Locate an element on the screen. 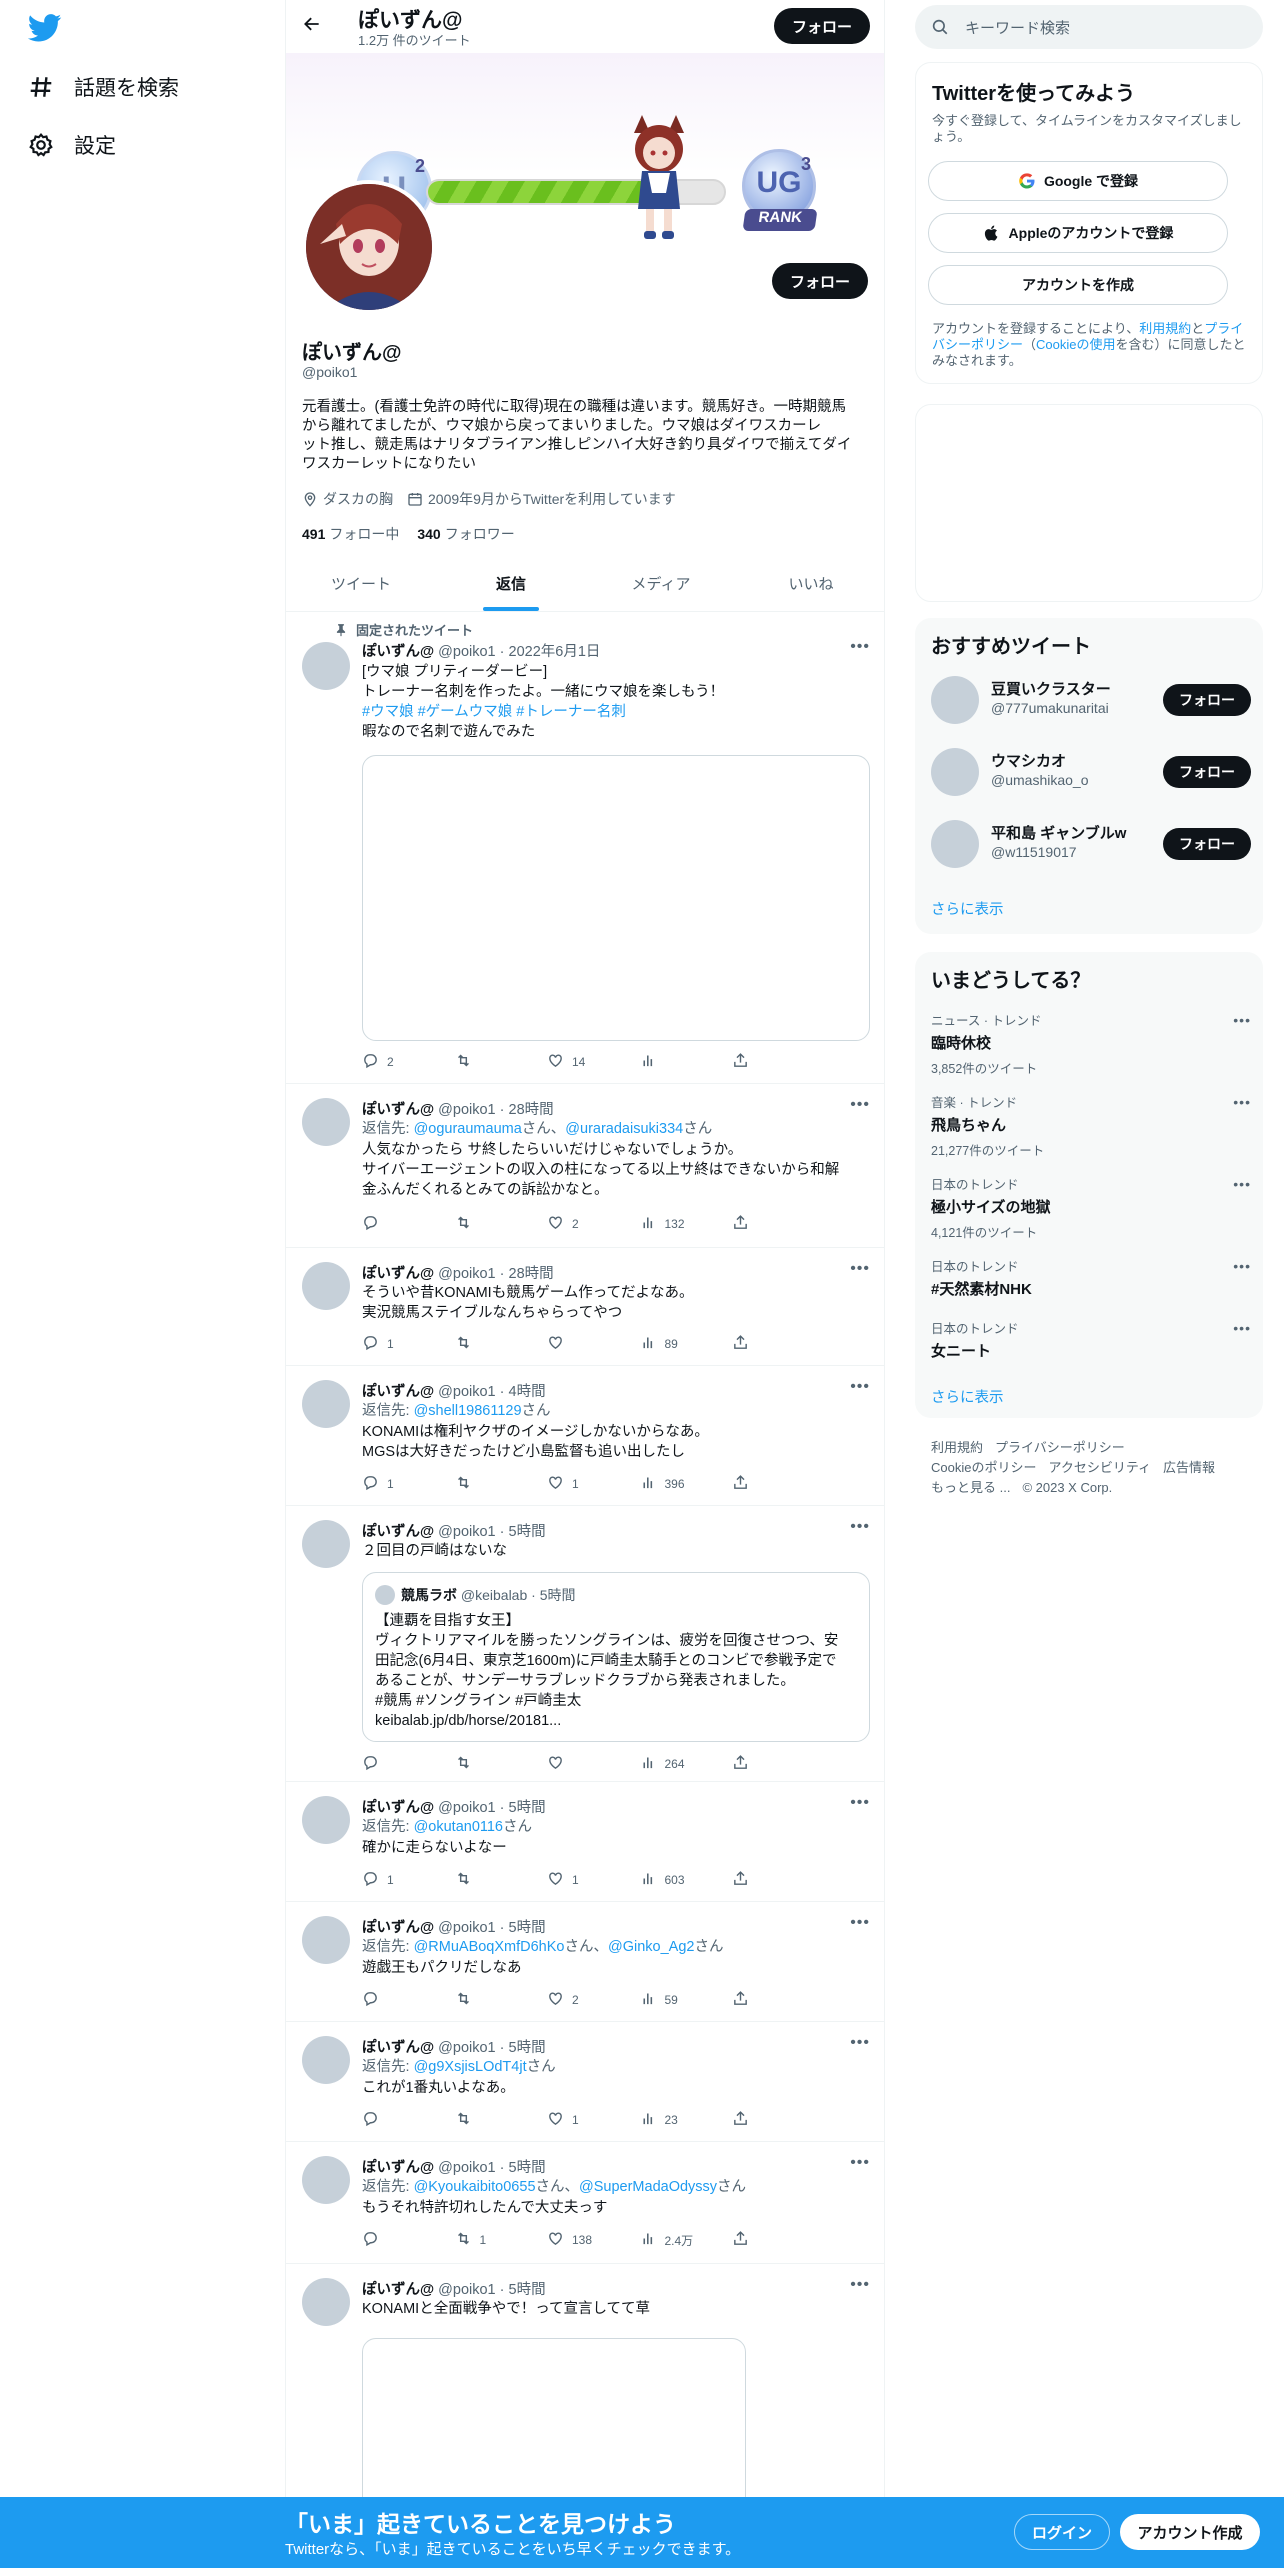 The image size is (1284, 2568). profile-avatar is located at coordinates (369, 247).